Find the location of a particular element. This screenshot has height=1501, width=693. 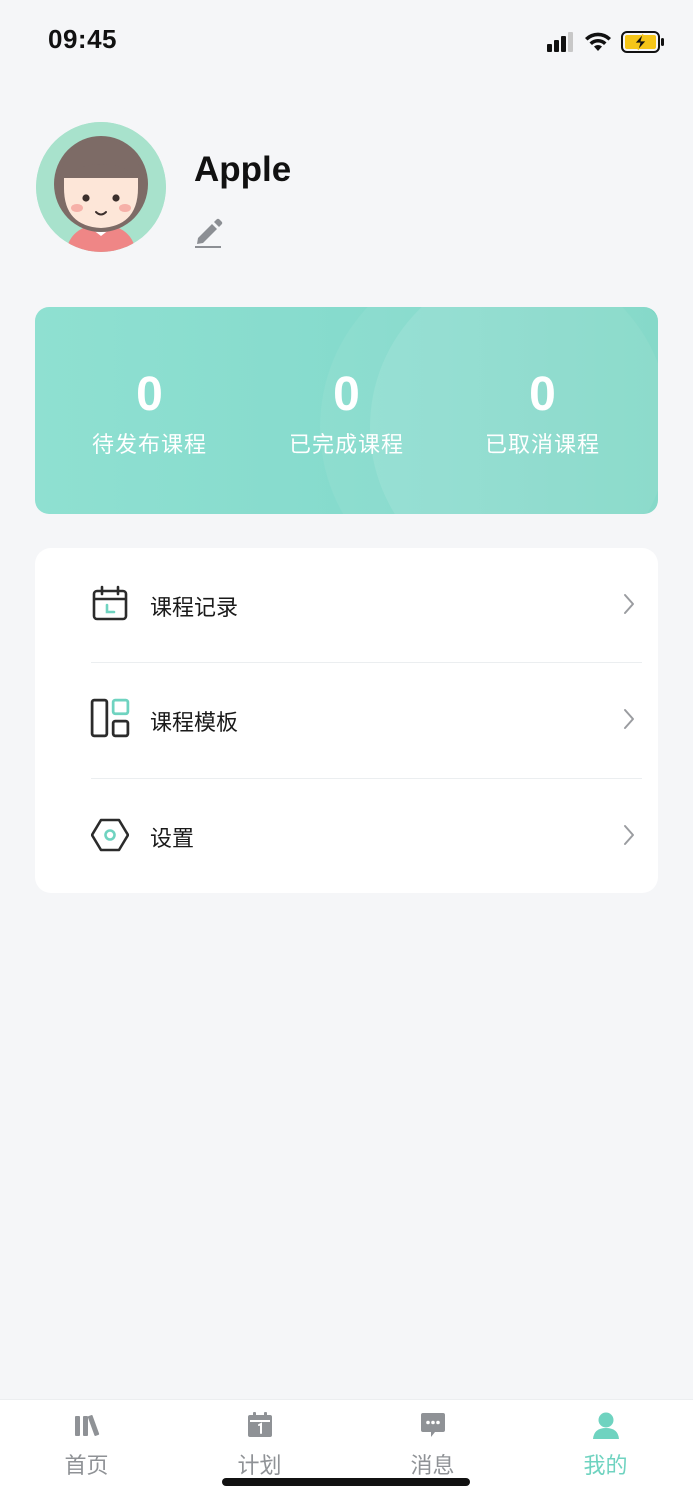

books-icon is located at coordinates (86, 1425).